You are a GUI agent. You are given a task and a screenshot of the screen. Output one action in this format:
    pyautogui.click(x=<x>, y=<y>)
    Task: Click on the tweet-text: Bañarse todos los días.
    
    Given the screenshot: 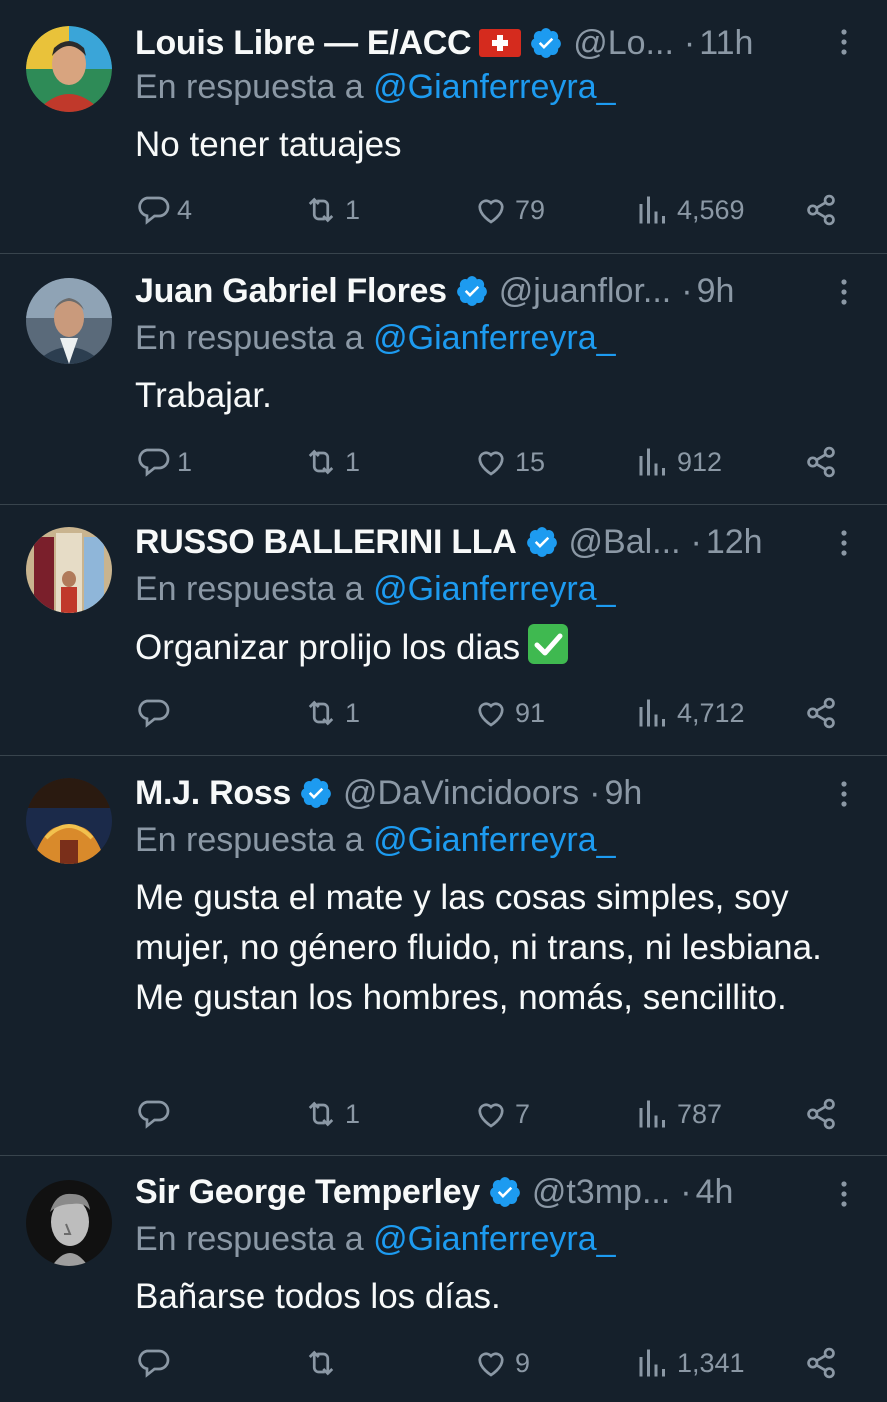 What is the action you would take?
    pyautogui.click(x=318, y=1296)
    